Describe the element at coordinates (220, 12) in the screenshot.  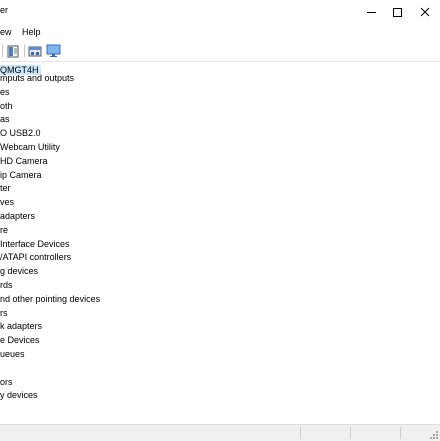
I see `title-bar: er` at that location.